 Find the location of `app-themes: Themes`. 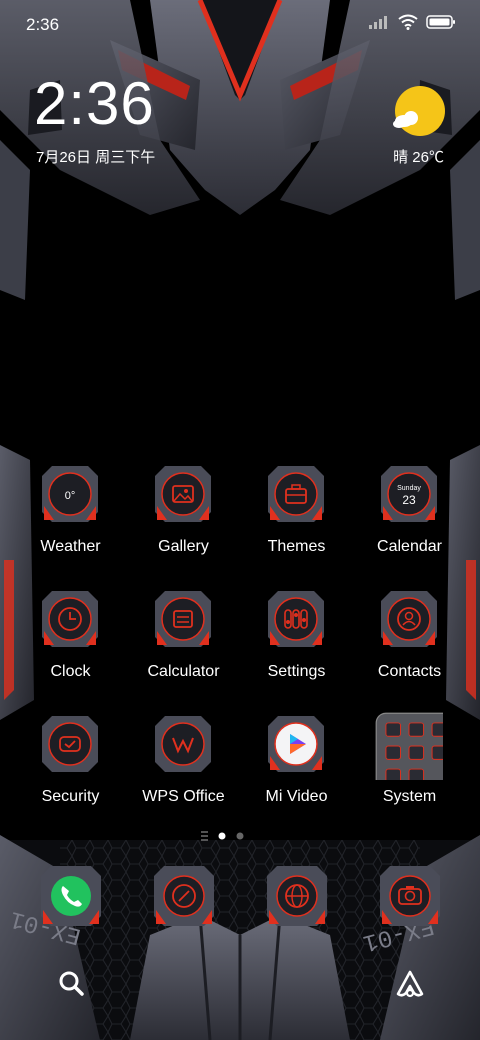

app-themes: Themes is located at coordinates (296, 521).